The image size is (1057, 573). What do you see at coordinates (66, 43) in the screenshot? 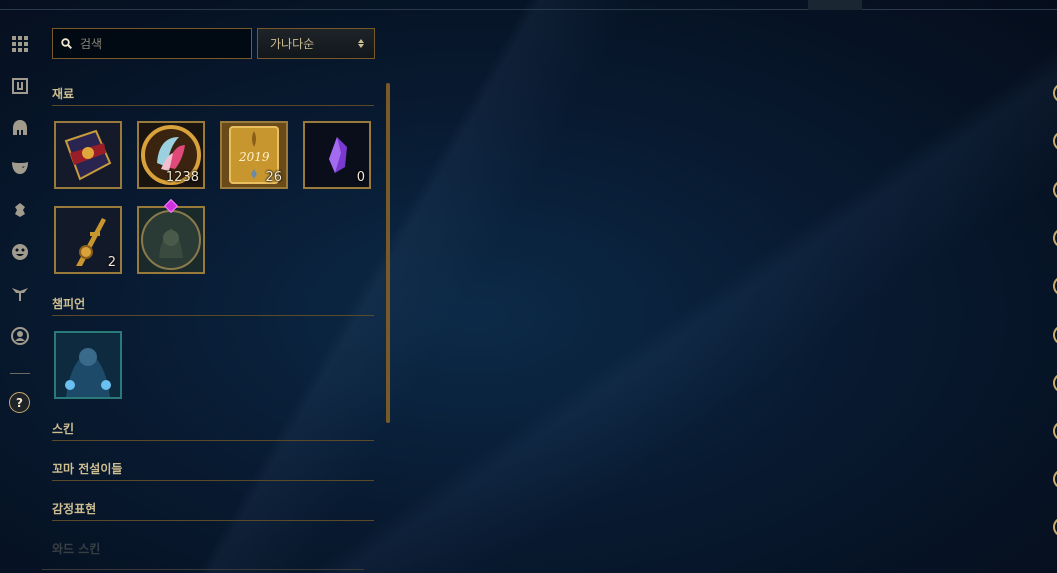
I see `search-icon` at bounding box center [66, 43].